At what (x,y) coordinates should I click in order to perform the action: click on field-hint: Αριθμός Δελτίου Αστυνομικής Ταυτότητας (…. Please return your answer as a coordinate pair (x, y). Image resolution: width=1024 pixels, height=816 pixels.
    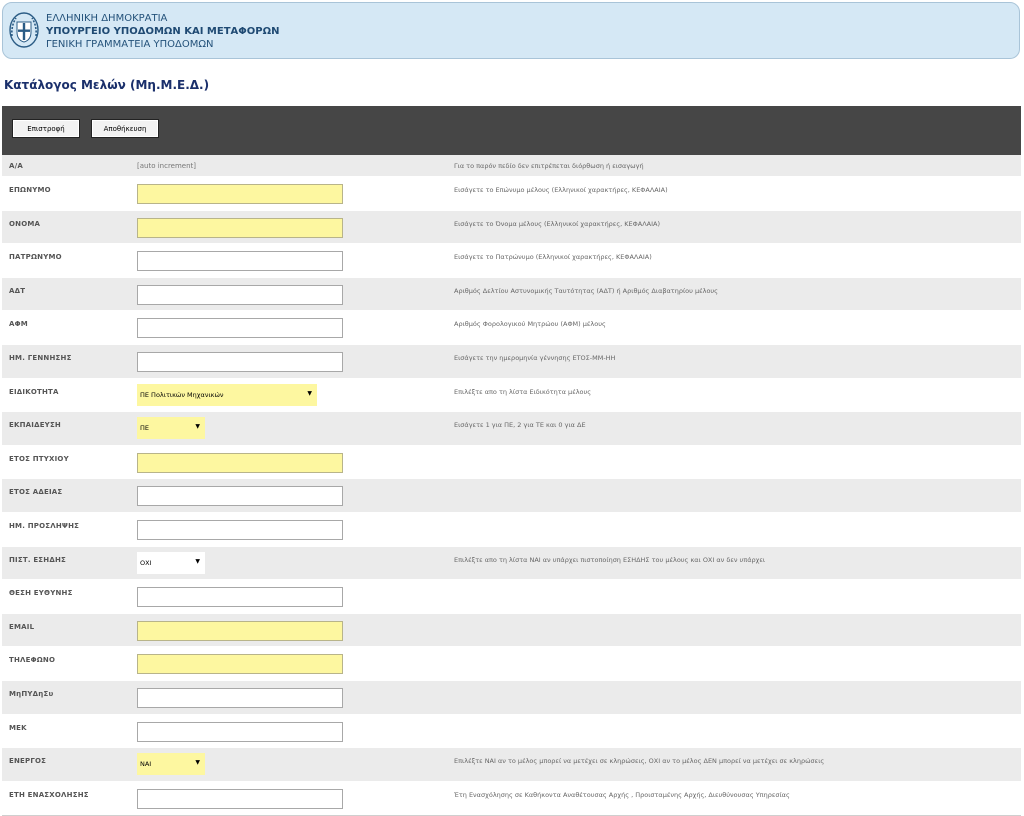
    Looking at the image, I should click on (586, 290).